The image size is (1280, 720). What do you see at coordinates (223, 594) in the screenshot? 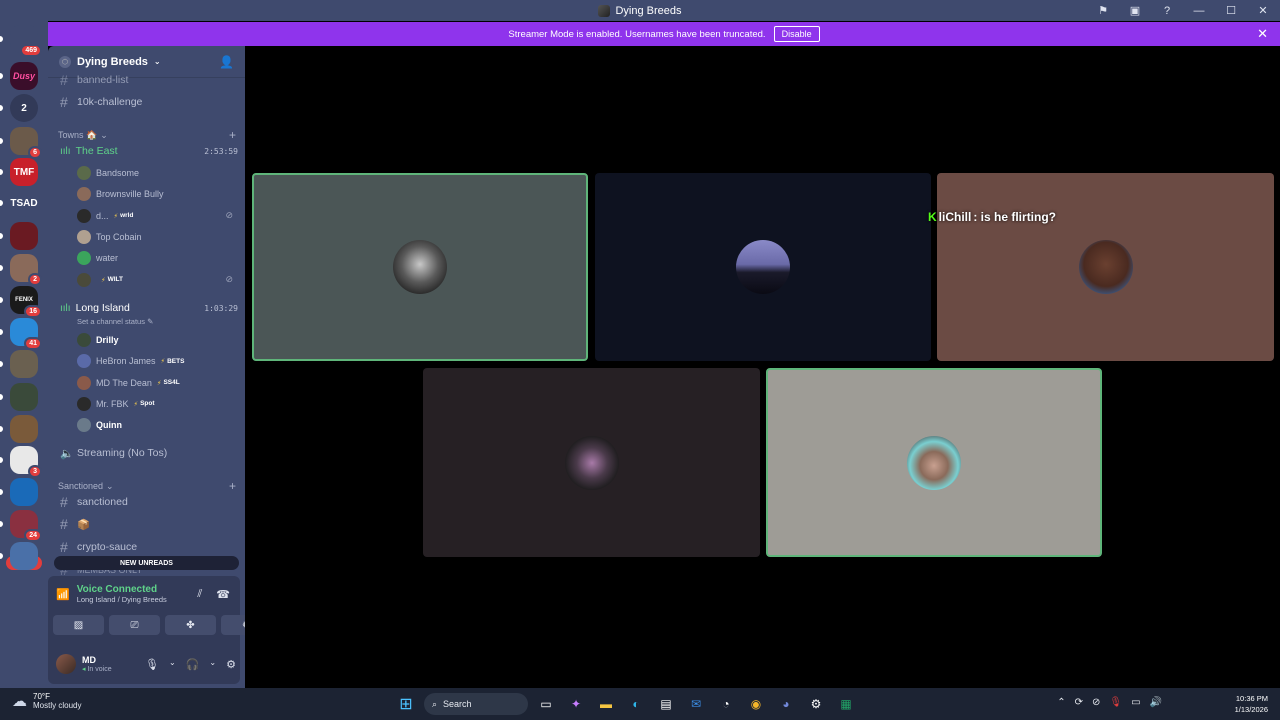
I see `disconnect-icon: ☎` at bounding box center [223, 594].